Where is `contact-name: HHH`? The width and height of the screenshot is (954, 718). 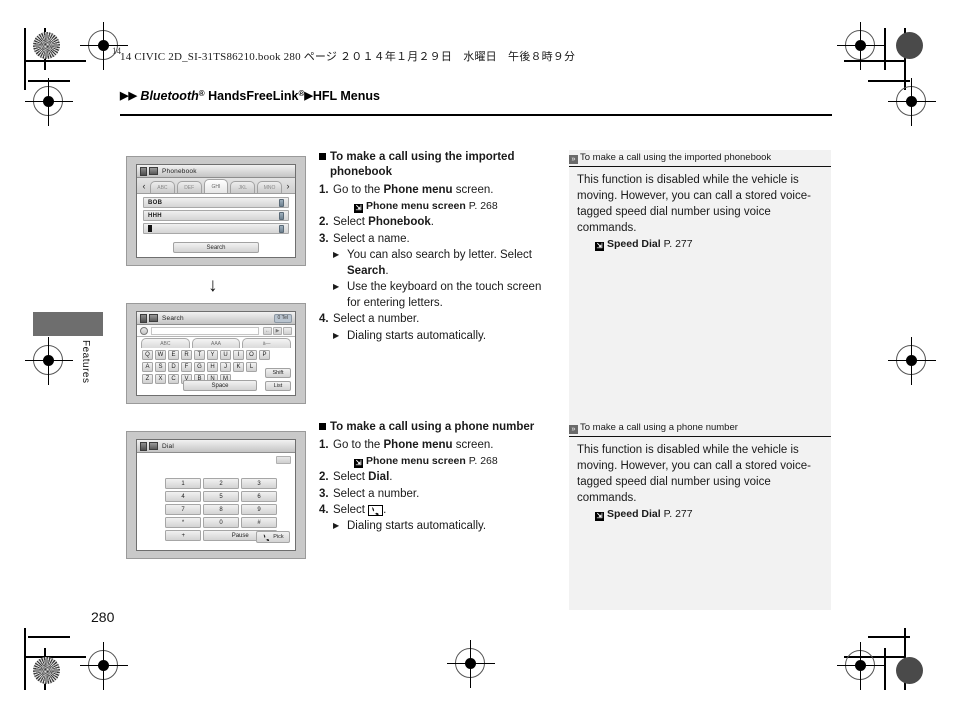
contact-name: HHH is located at coordinates (155, 215).